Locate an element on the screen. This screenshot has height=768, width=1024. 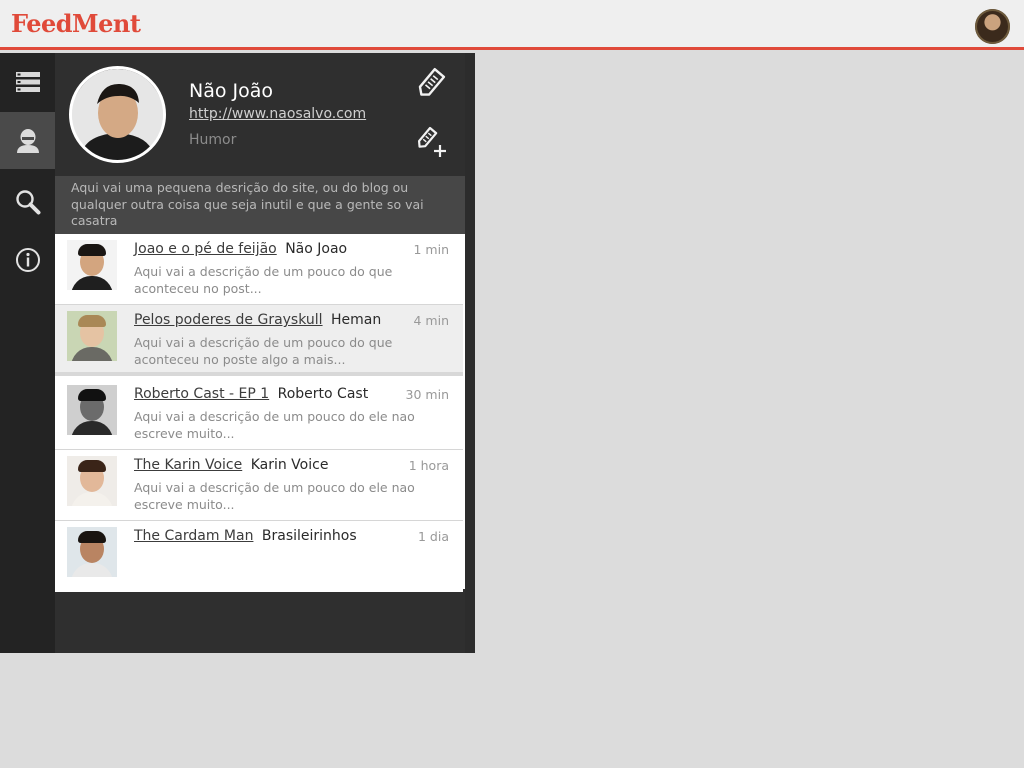
info-icon is located at coordinates (27, 259).